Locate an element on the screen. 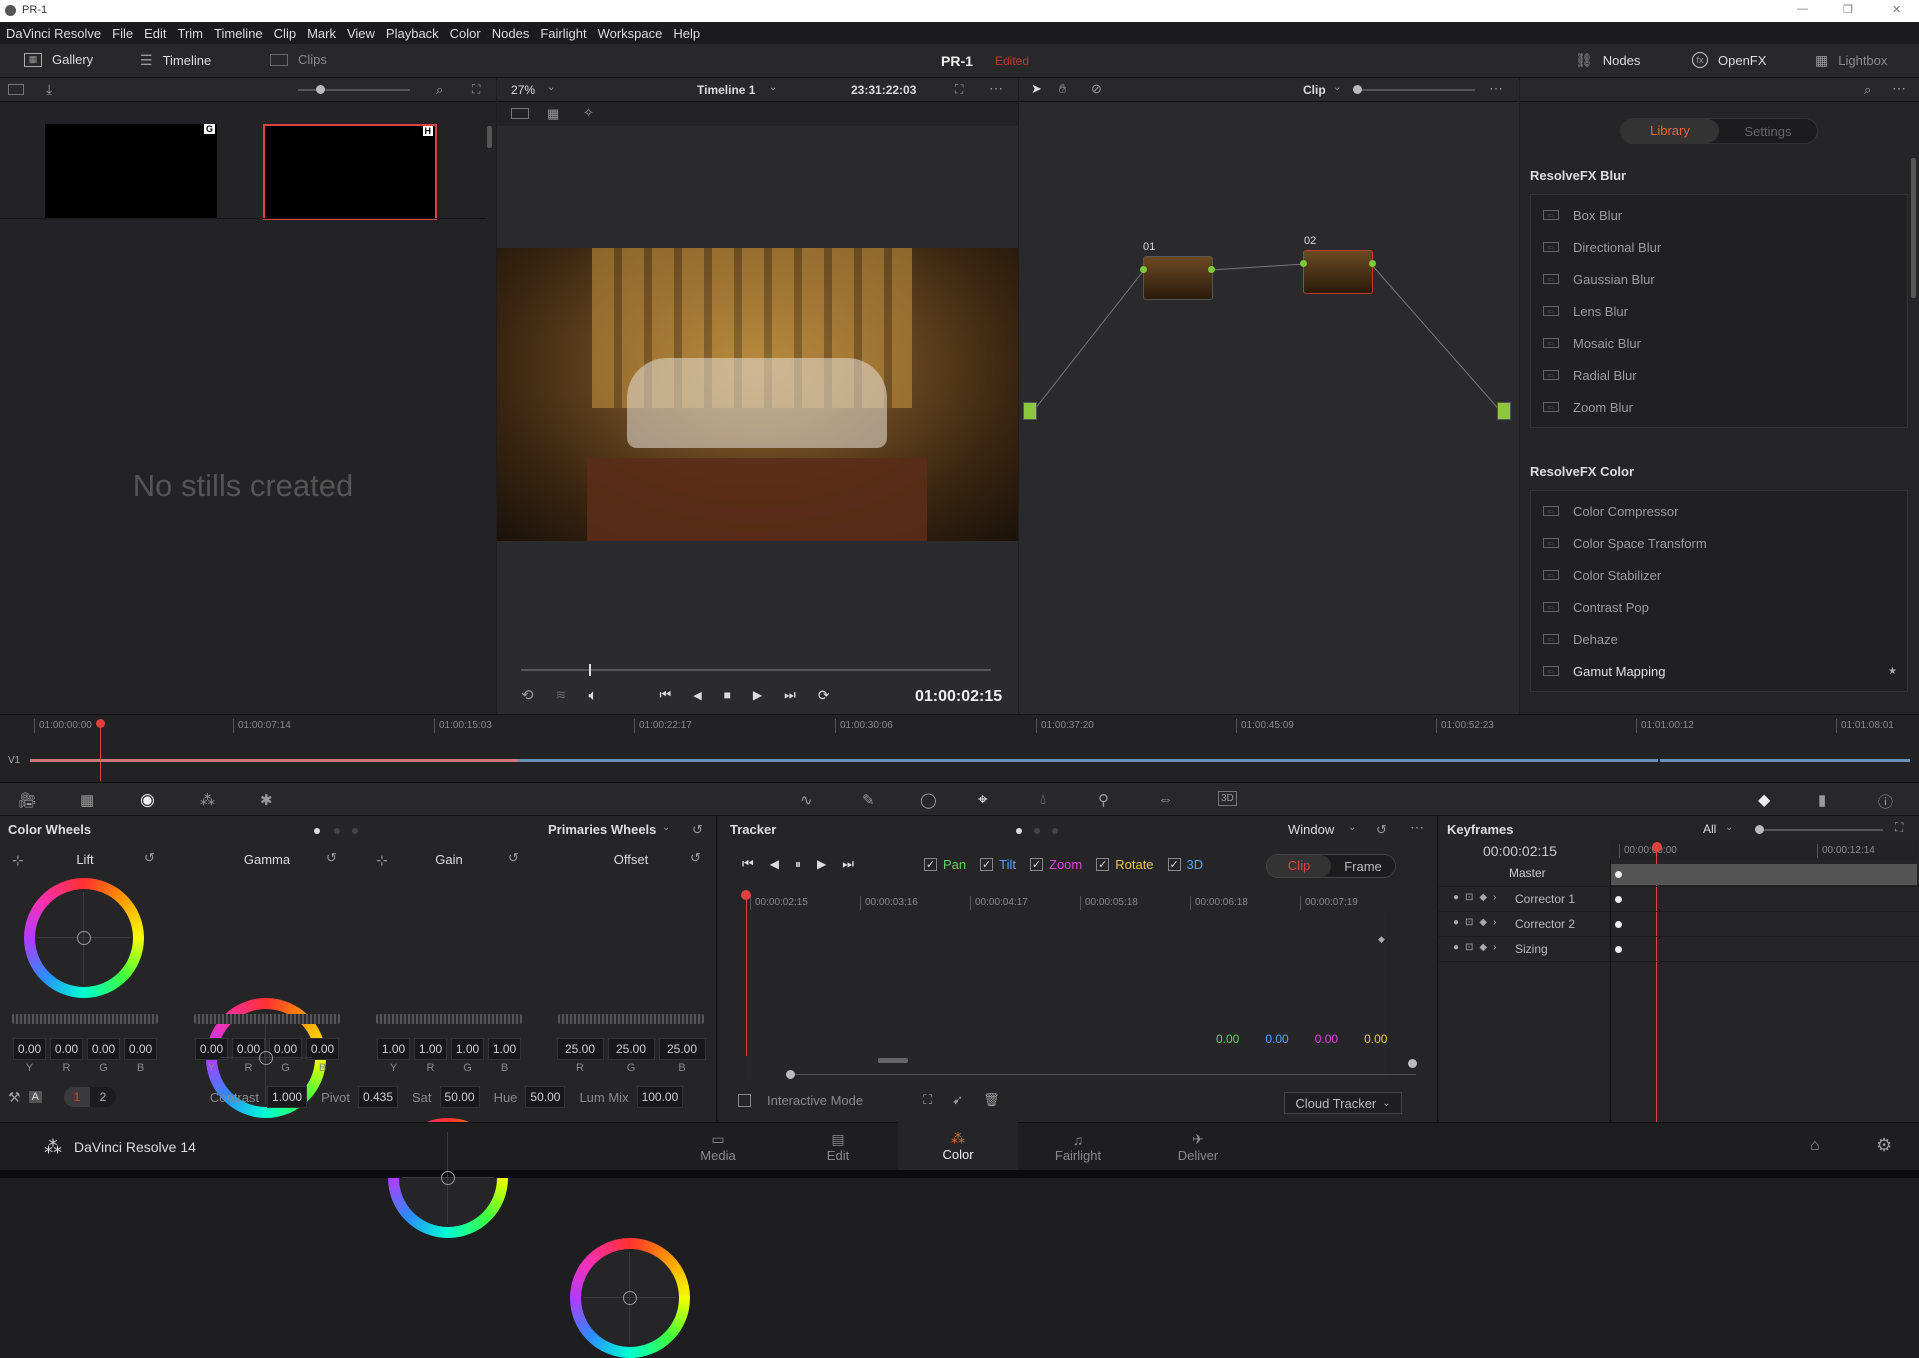  frame-icon: ⛶ is located at coordinates (927, 1100).